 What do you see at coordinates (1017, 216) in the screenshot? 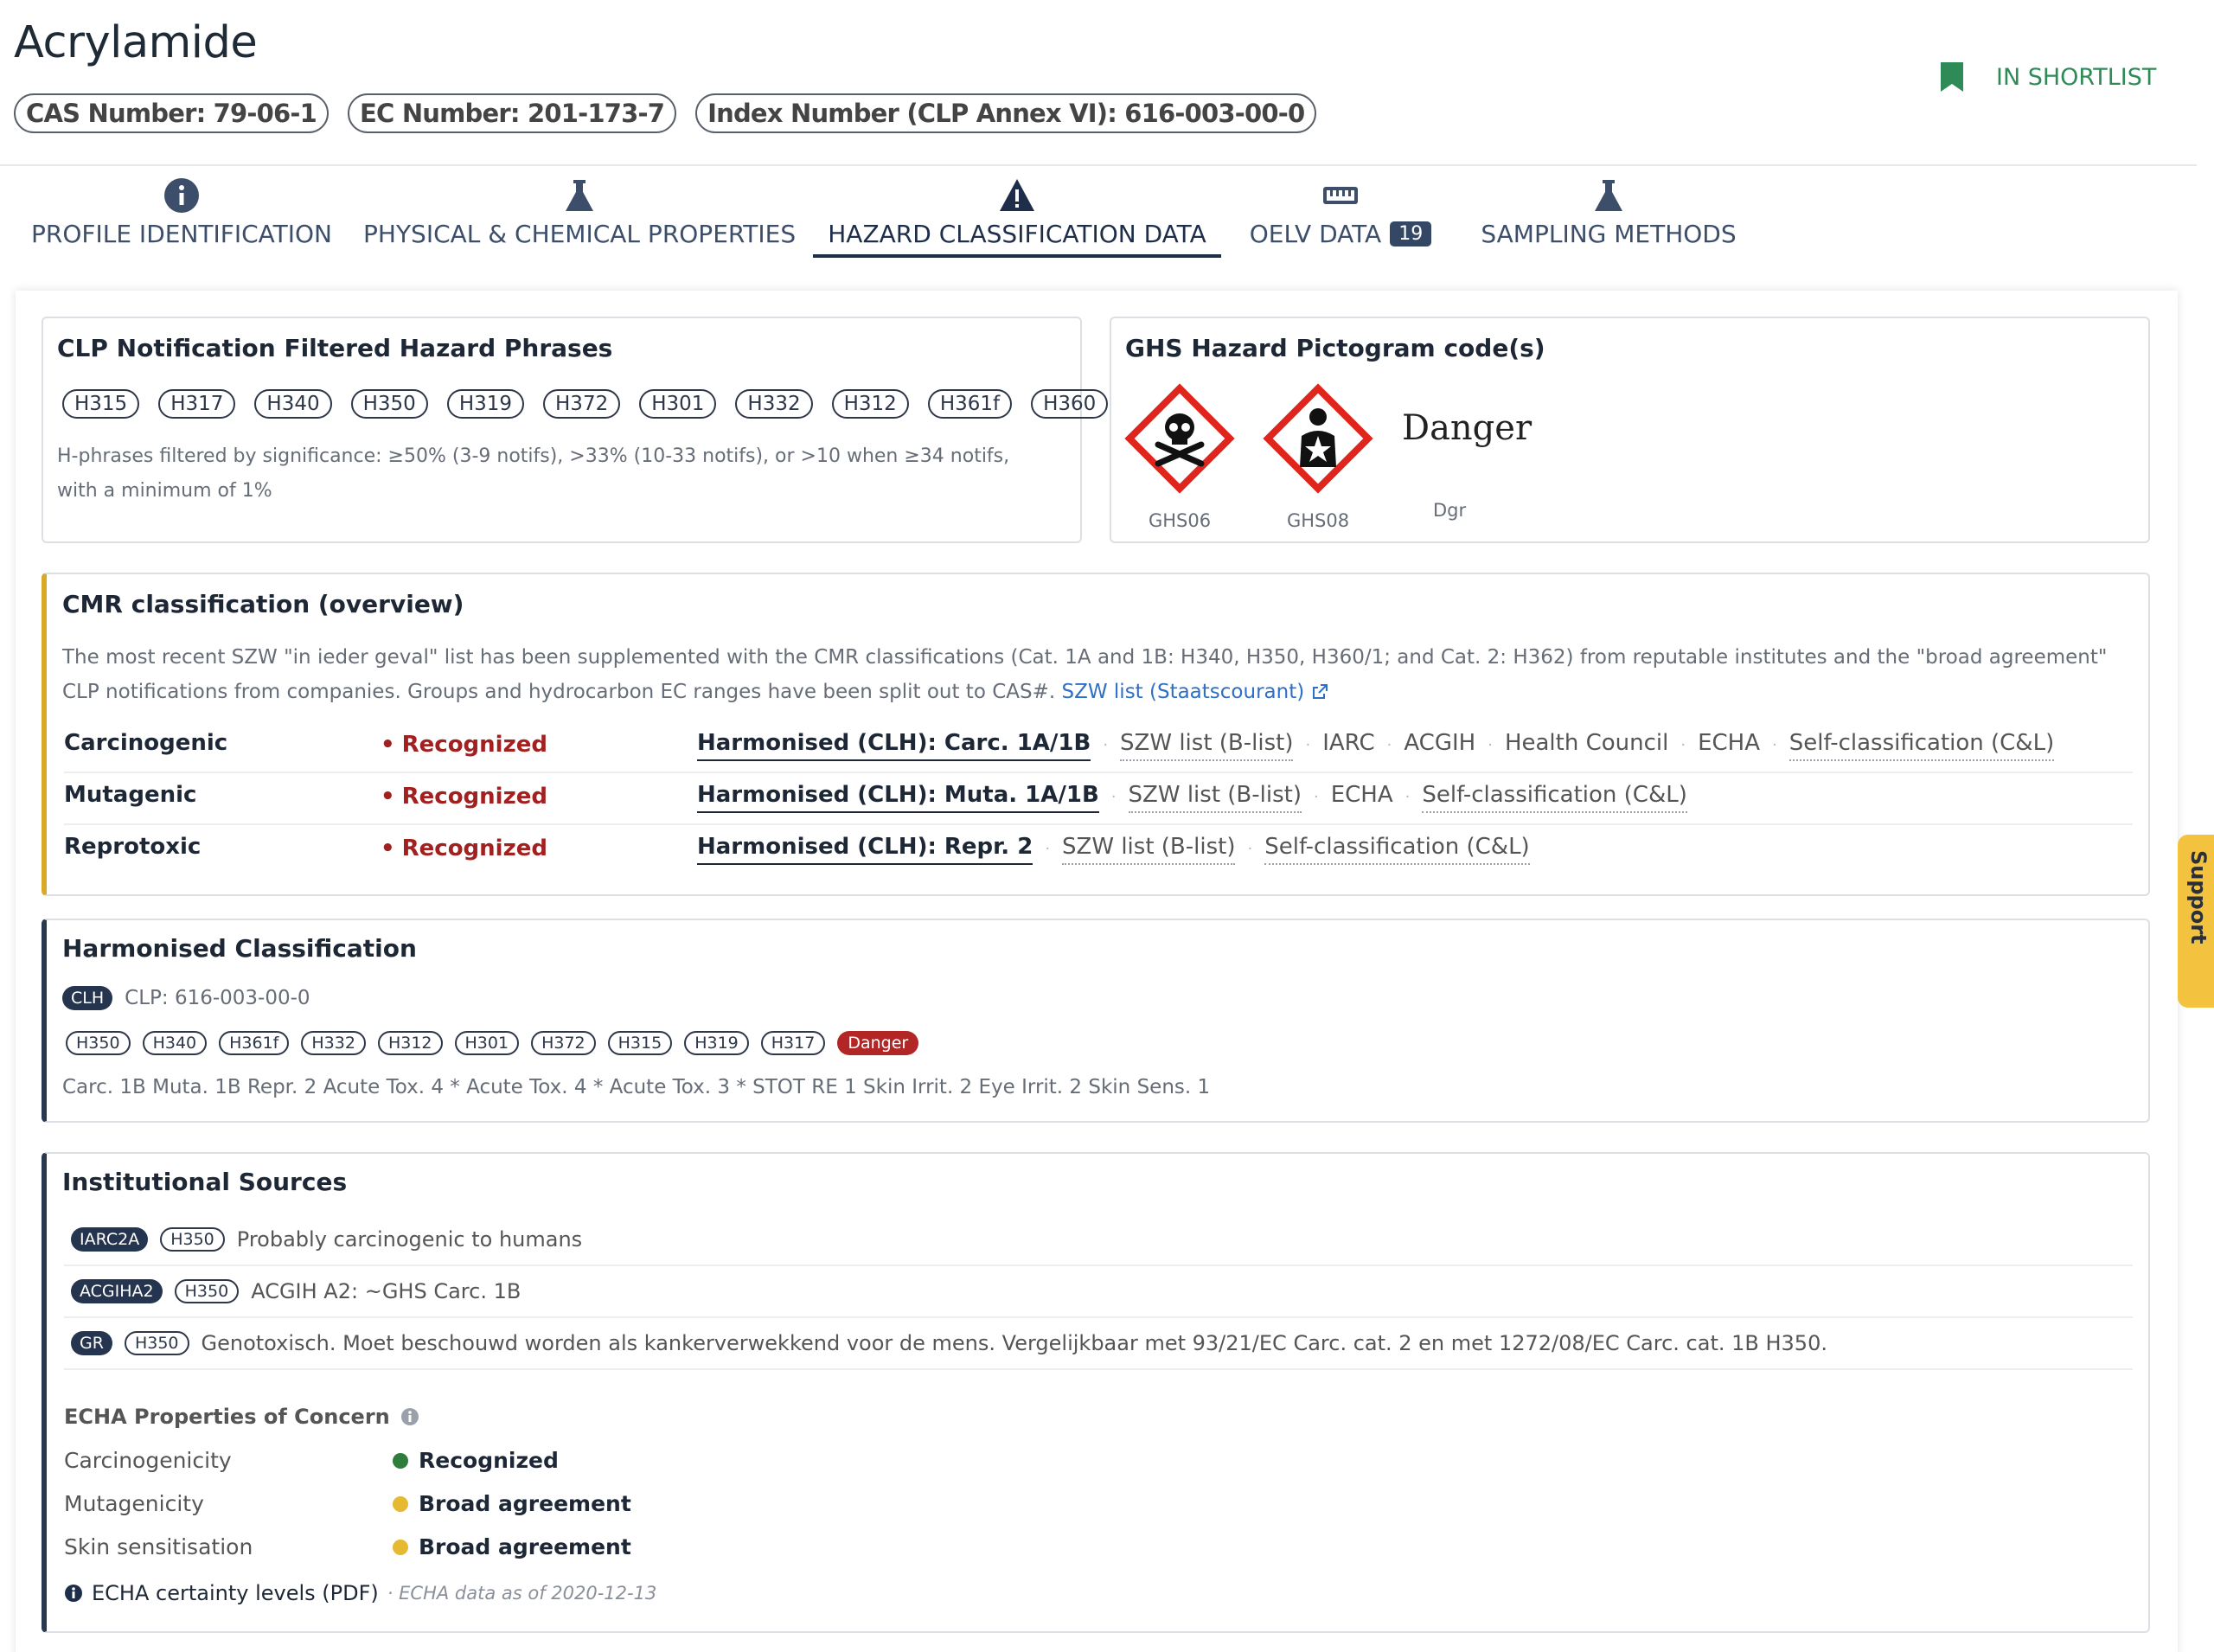
I see `tab-hazard-classification-data: HAZARD CLASSIFICATION DATA` at bounding box center [1017, 216].